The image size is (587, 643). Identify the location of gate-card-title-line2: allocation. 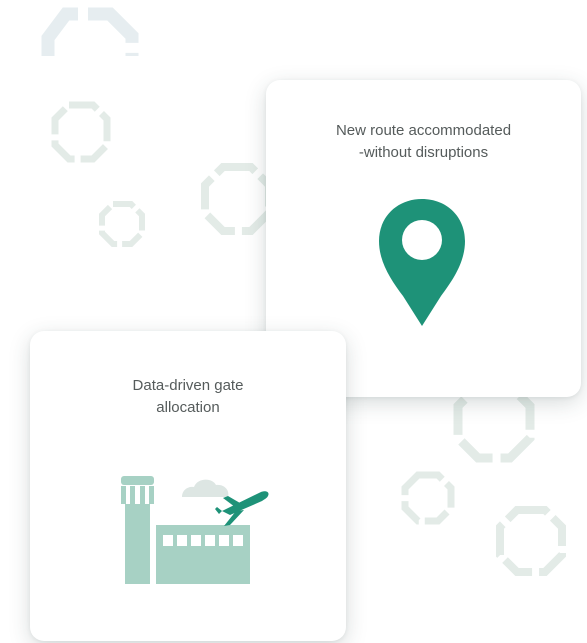
(188, 407).